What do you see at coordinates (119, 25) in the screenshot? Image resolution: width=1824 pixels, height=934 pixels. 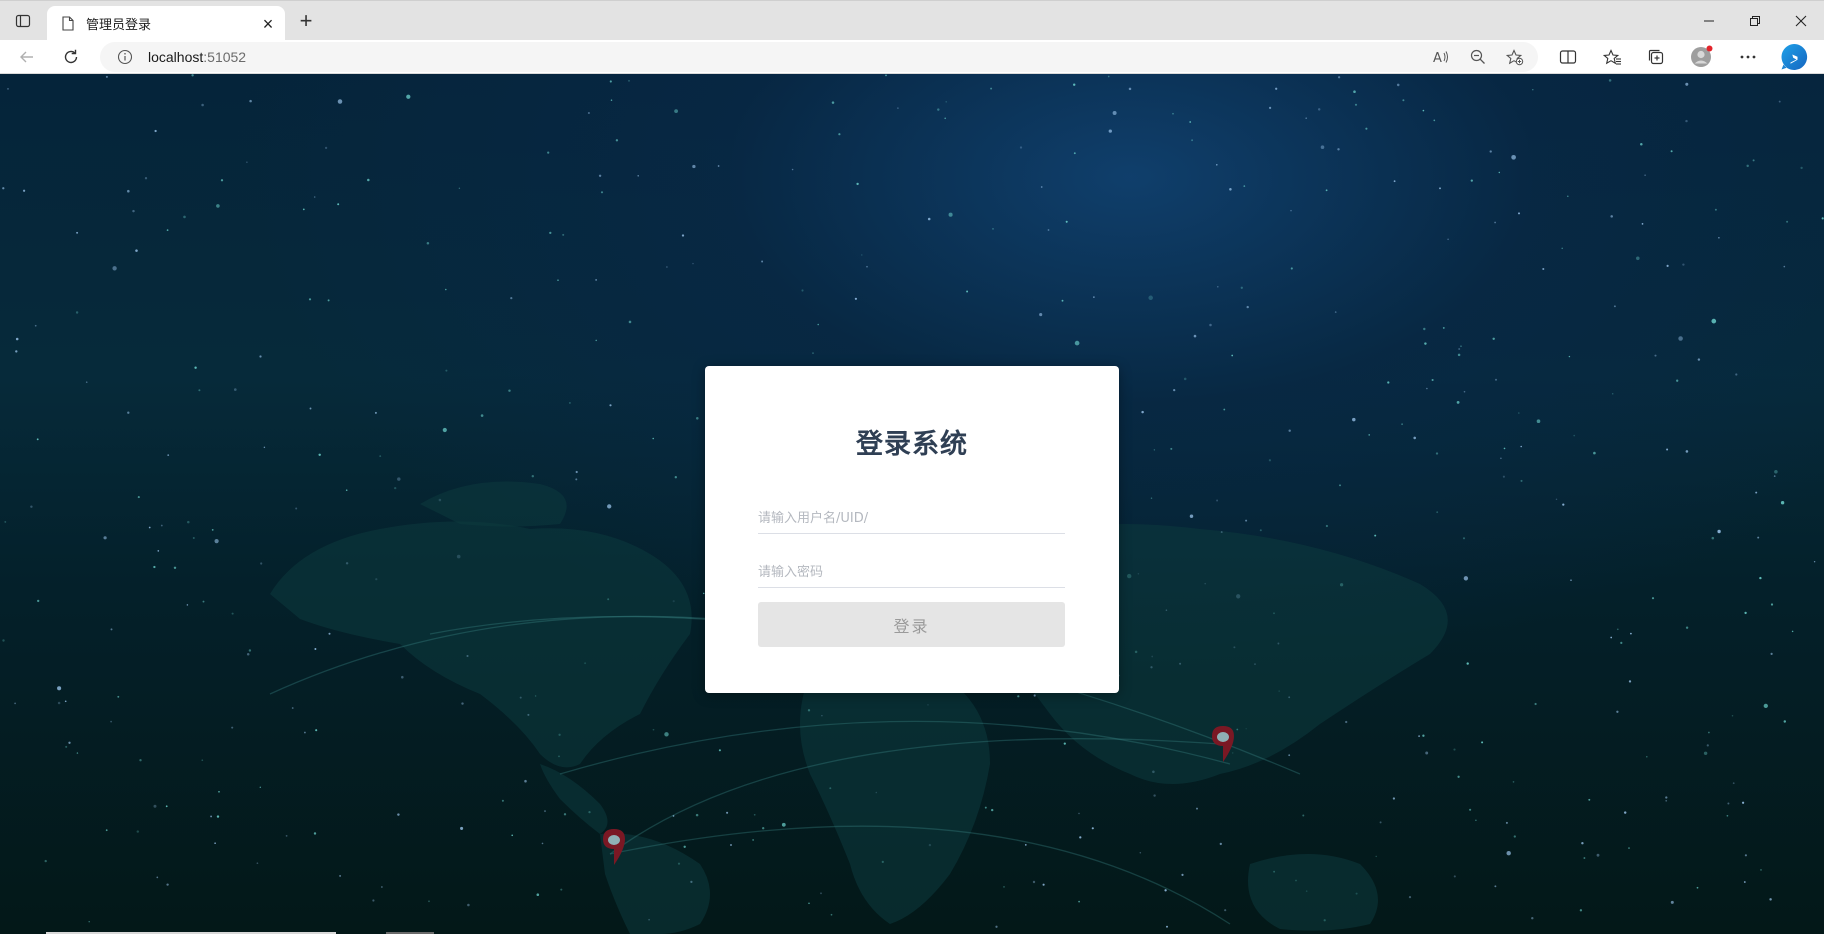 I see `tab-title: 管理员登录` at bounding box center [119, 25].